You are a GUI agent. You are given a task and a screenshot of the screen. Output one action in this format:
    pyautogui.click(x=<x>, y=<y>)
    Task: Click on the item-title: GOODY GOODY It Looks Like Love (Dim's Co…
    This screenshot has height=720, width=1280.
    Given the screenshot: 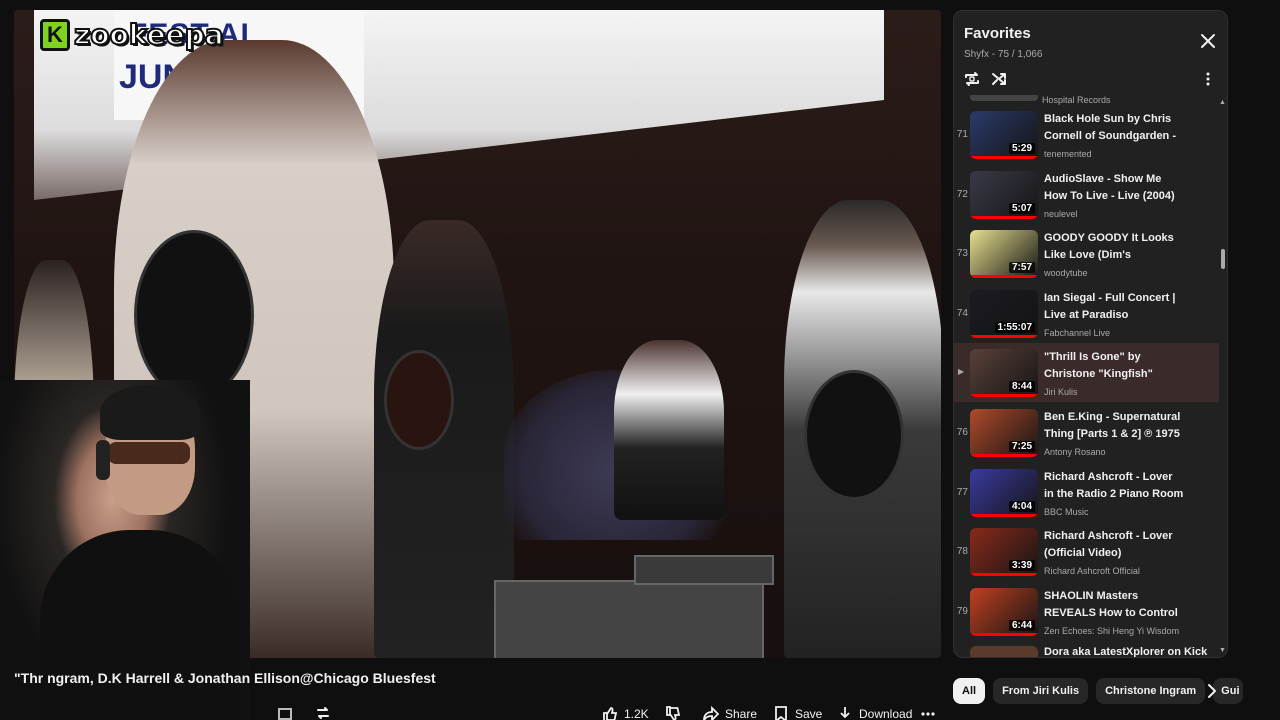 What is the action you would take?
    pyautogui.click(x=1114, y=247)
    